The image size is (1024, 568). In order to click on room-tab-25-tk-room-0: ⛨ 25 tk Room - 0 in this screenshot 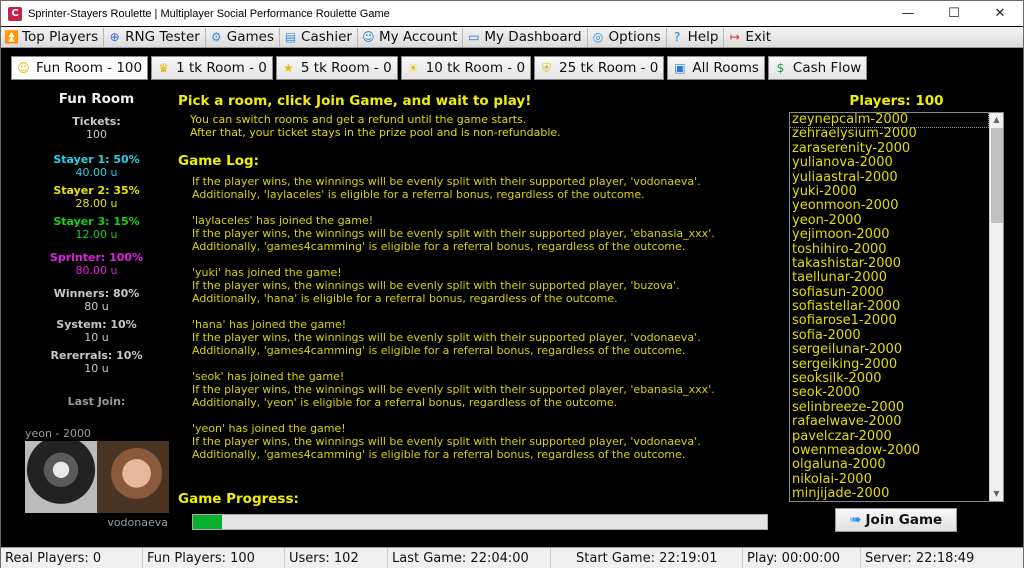, I will do `click(599, 68)`.